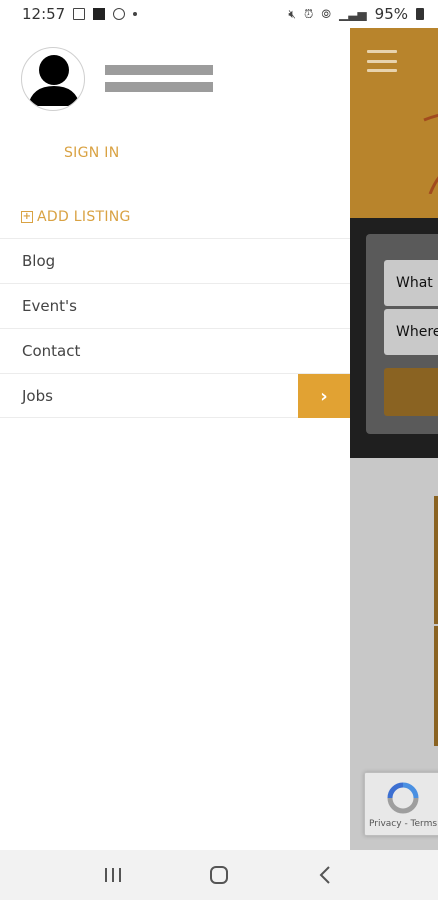 Image resolution: width=438 pixels, height=900 pixels. Describe the element at coordinates (391, 14) in the screenshot. I see `battery-percent: 95%` at that location.